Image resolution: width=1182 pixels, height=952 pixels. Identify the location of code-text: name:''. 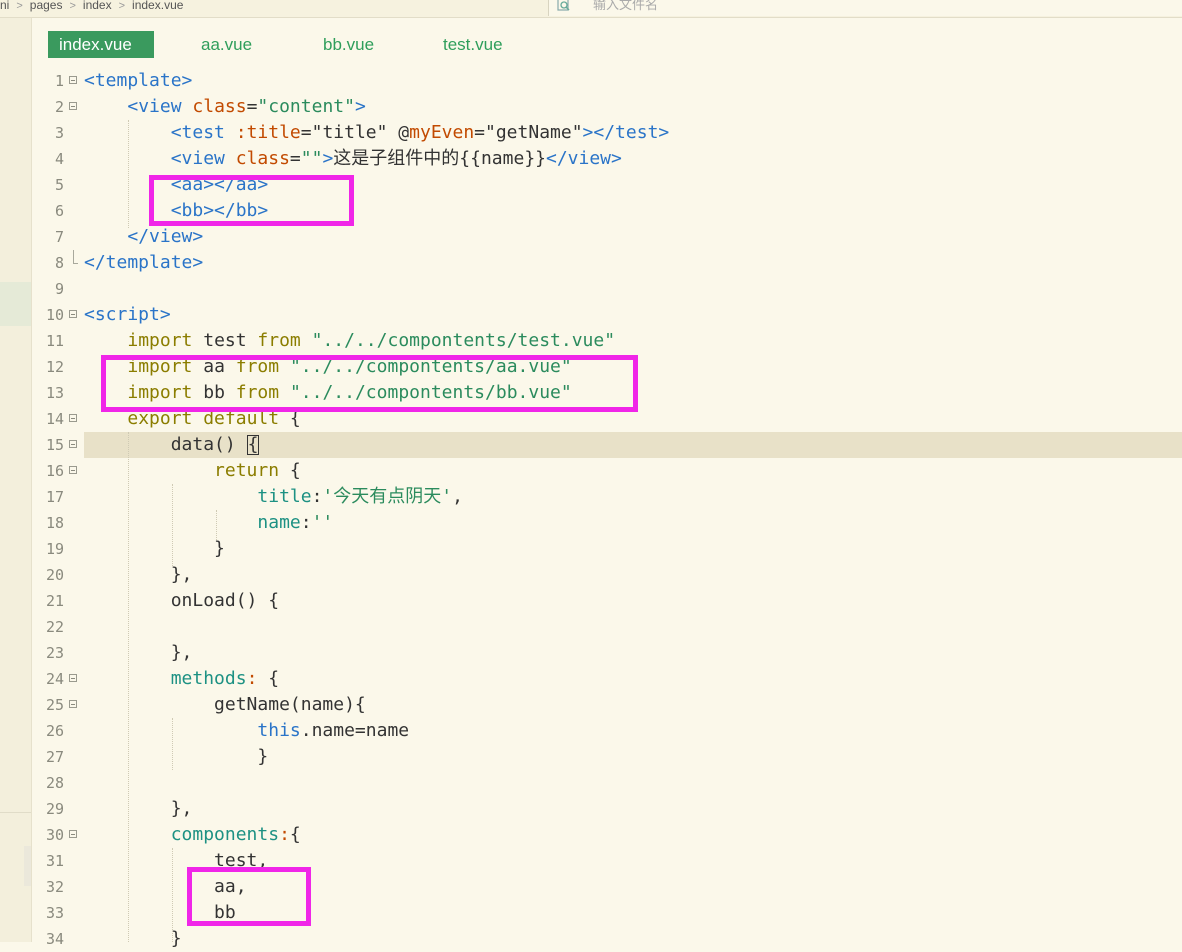
(208, 523).